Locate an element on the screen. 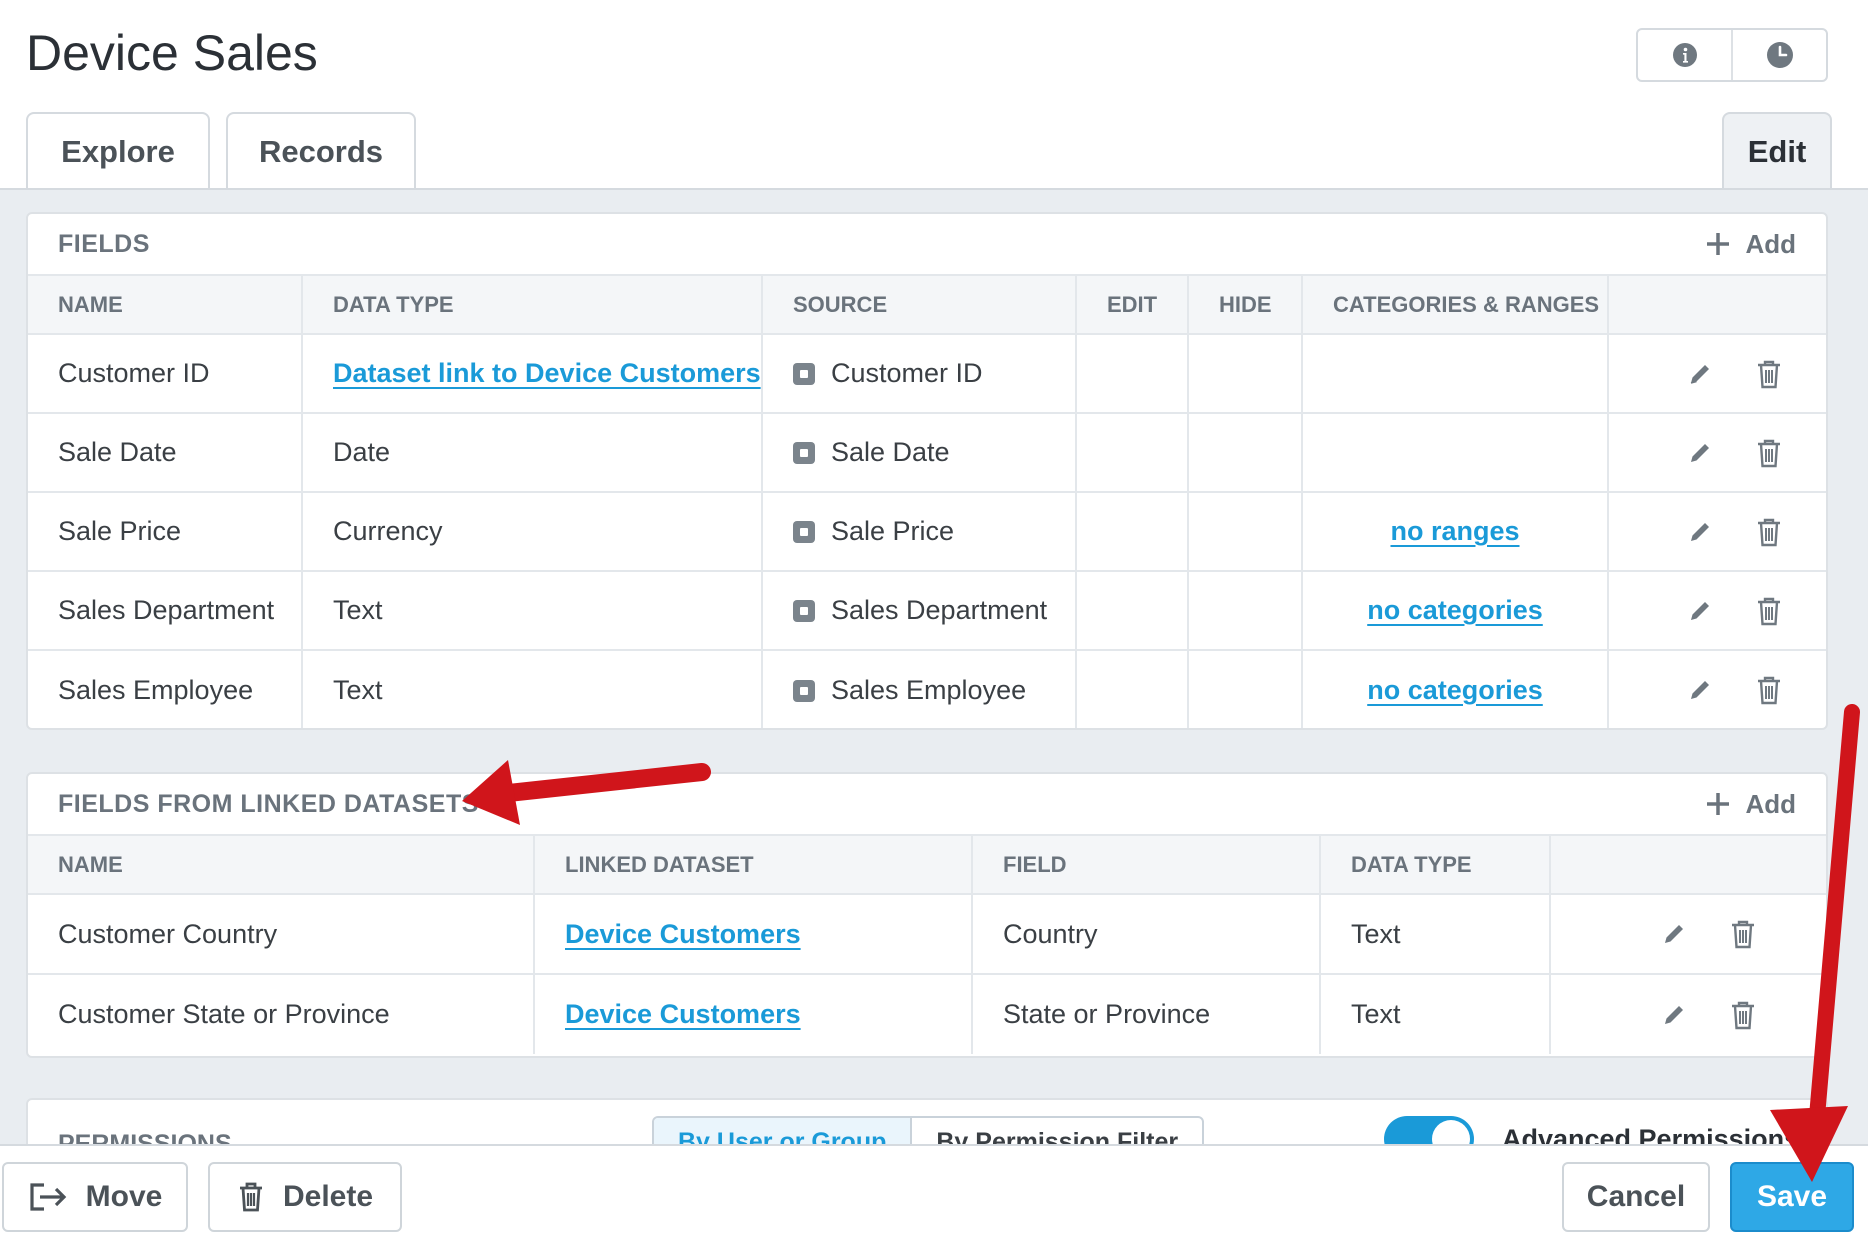 This screenshot has height=1244, width=1868. permission-mode-selector: By User or Group By Permission Filter is located at coordinates (928, 1130).